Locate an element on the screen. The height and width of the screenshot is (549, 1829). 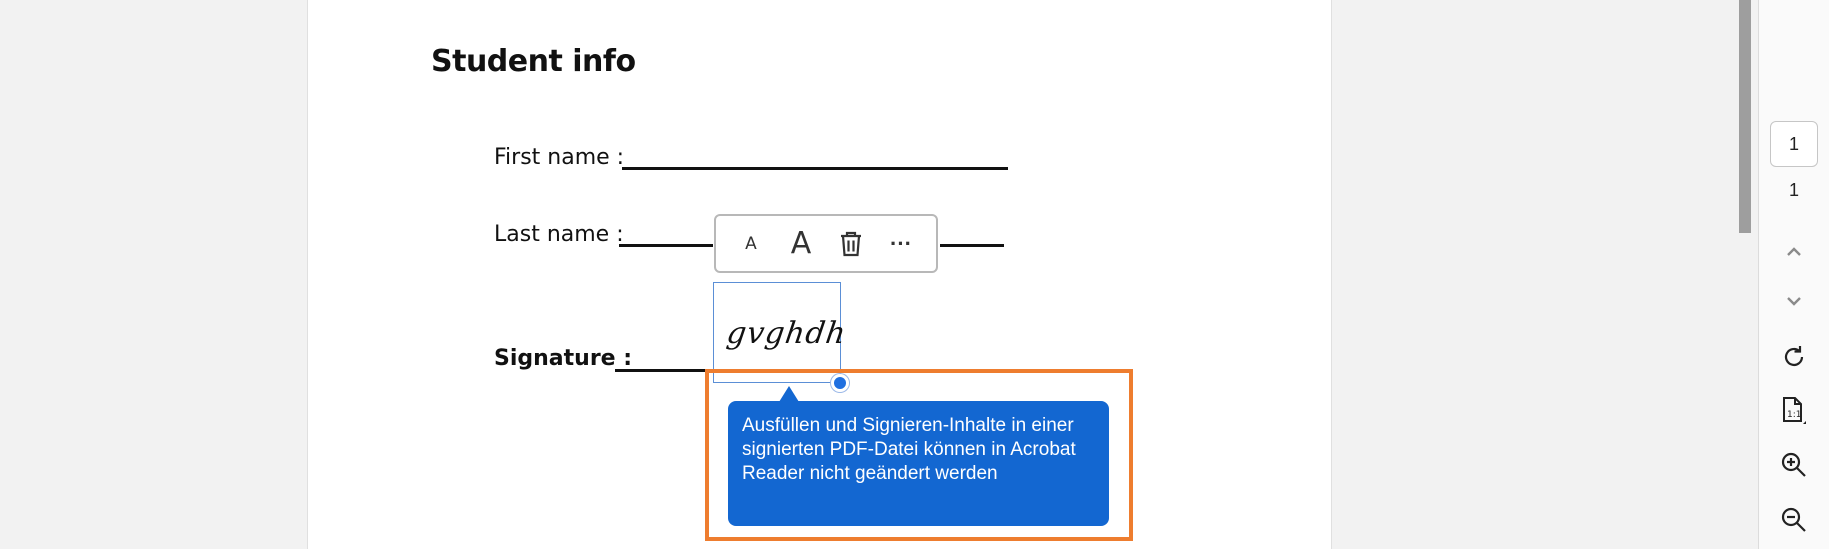
decrease-text-size-button: A is located at coordinates (751, 244).